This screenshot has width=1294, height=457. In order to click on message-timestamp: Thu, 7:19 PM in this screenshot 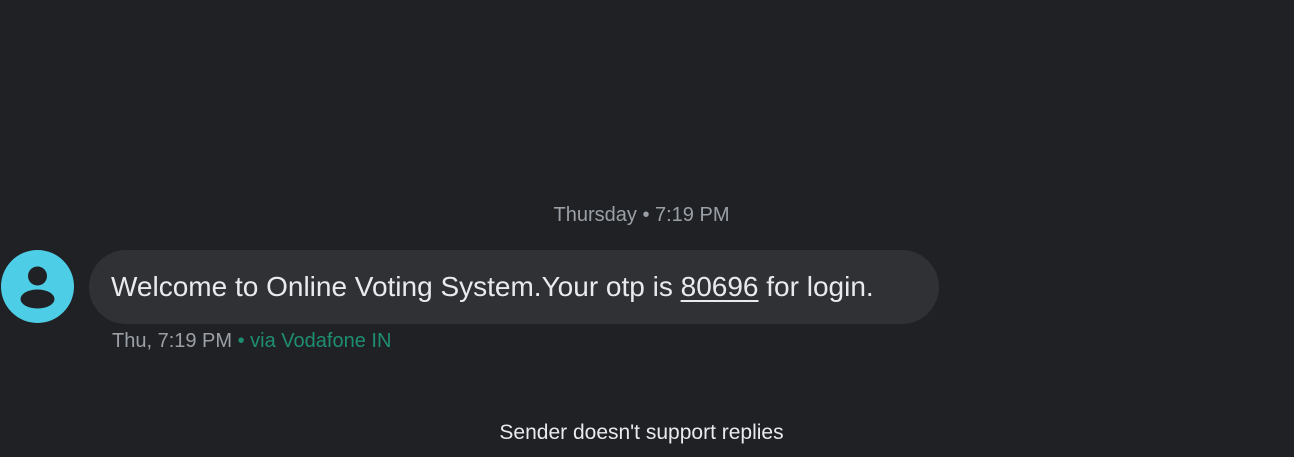, I will do `click(172, 341)`.